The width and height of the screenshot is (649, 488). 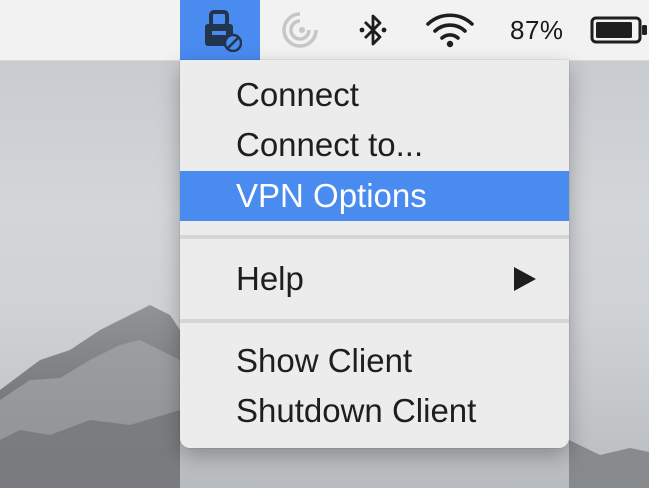 I want to click on menu-item-label: Show Client, so click(x=324, y=360).